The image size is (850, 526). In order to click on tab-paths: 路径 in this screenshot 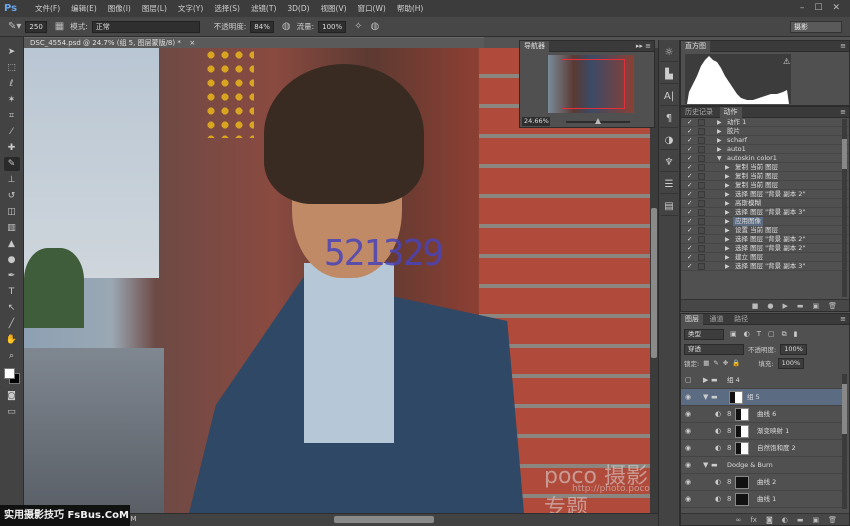, I will do `click(741, 319)`.